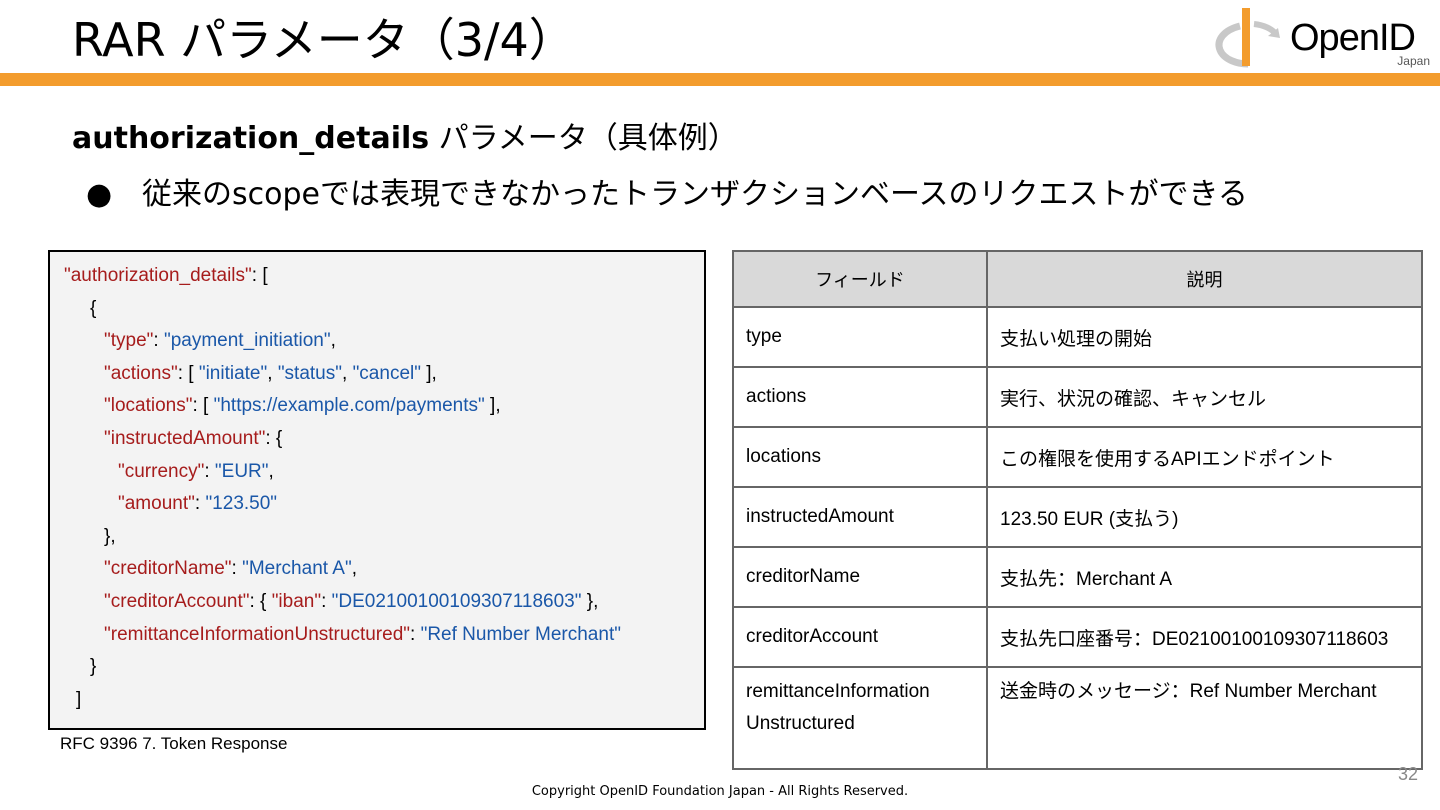 The width and height of the screenshot is (1440, 810). I want to click on code-punct: ], so click(79, 699).